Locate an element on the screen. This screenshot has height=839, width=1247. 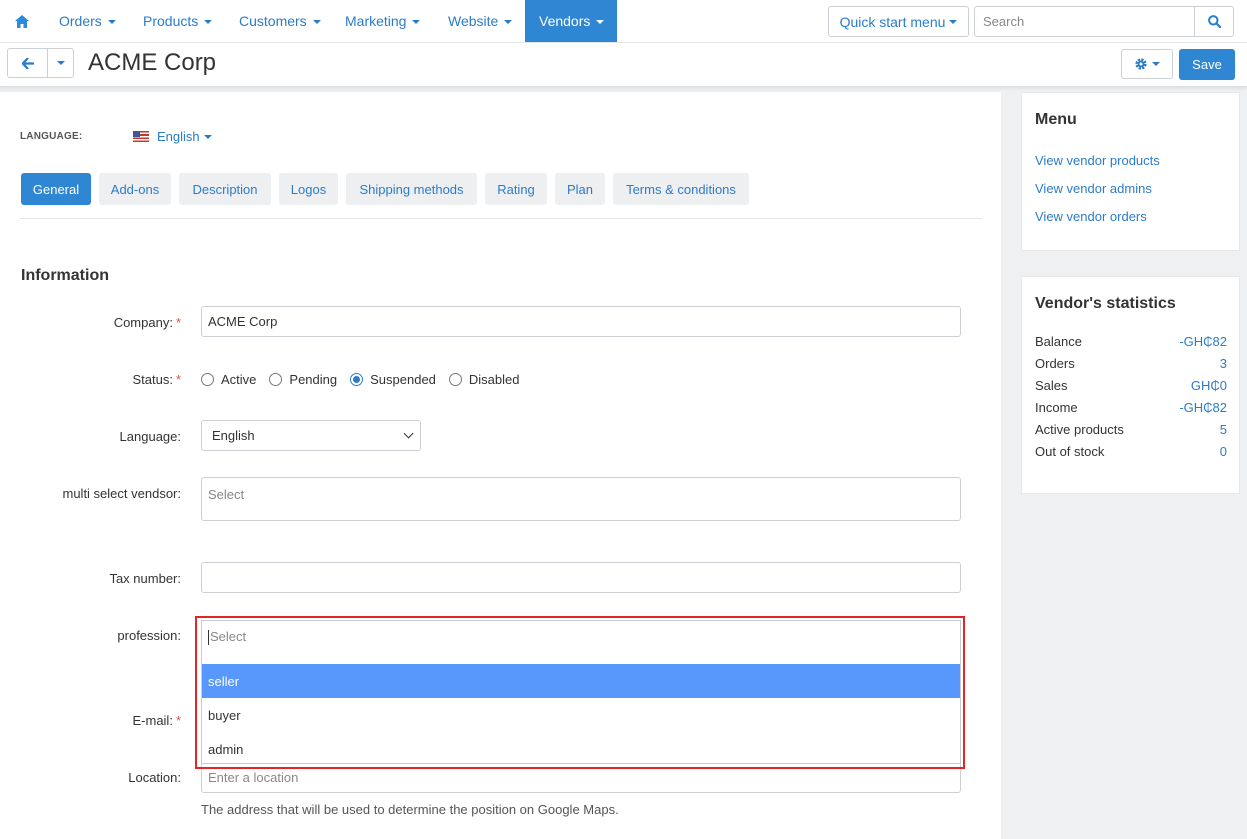
statistics-title: Vendor's statistics is located at coordinates (1105, 303).